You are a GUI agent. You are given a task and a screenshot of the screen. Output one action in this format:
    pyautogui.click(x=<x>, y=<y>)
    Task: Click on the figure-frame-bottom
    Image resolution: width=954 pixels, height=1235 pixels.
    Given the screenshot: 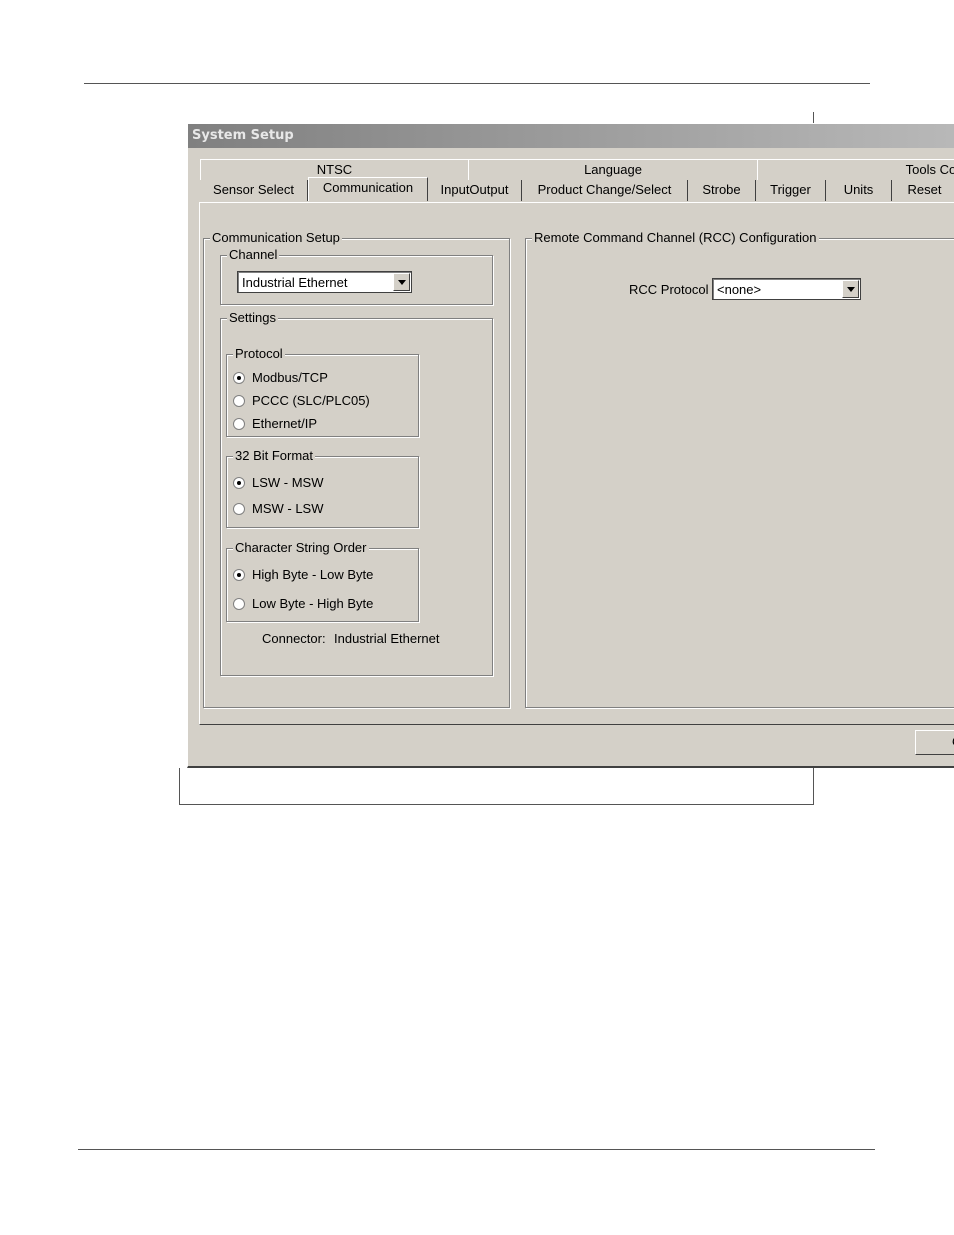 What is the action you would take?
    pyautogui.click(x=496, y=804)
    